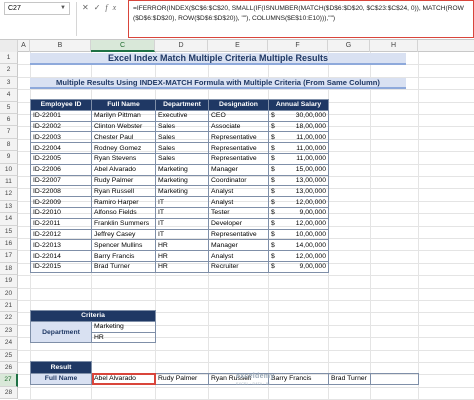  Describe the element at coordinates (101, 7) in the screenshot. I see `formula-actions-icons: ✕✓fx` at that location.